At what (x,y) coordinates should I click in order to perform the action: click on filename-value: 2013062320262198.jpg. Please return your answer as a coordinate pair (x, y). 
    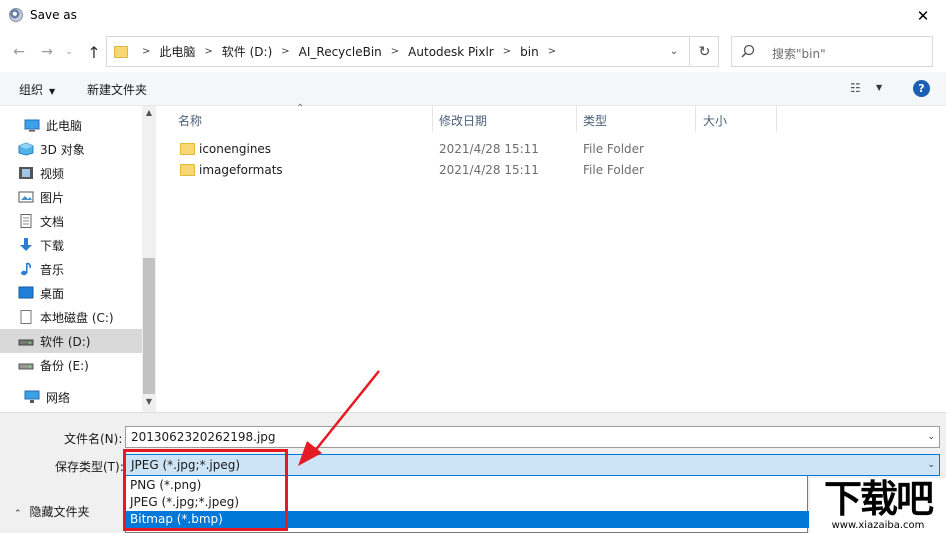
    Looking at the image, I should click on (203, 437).